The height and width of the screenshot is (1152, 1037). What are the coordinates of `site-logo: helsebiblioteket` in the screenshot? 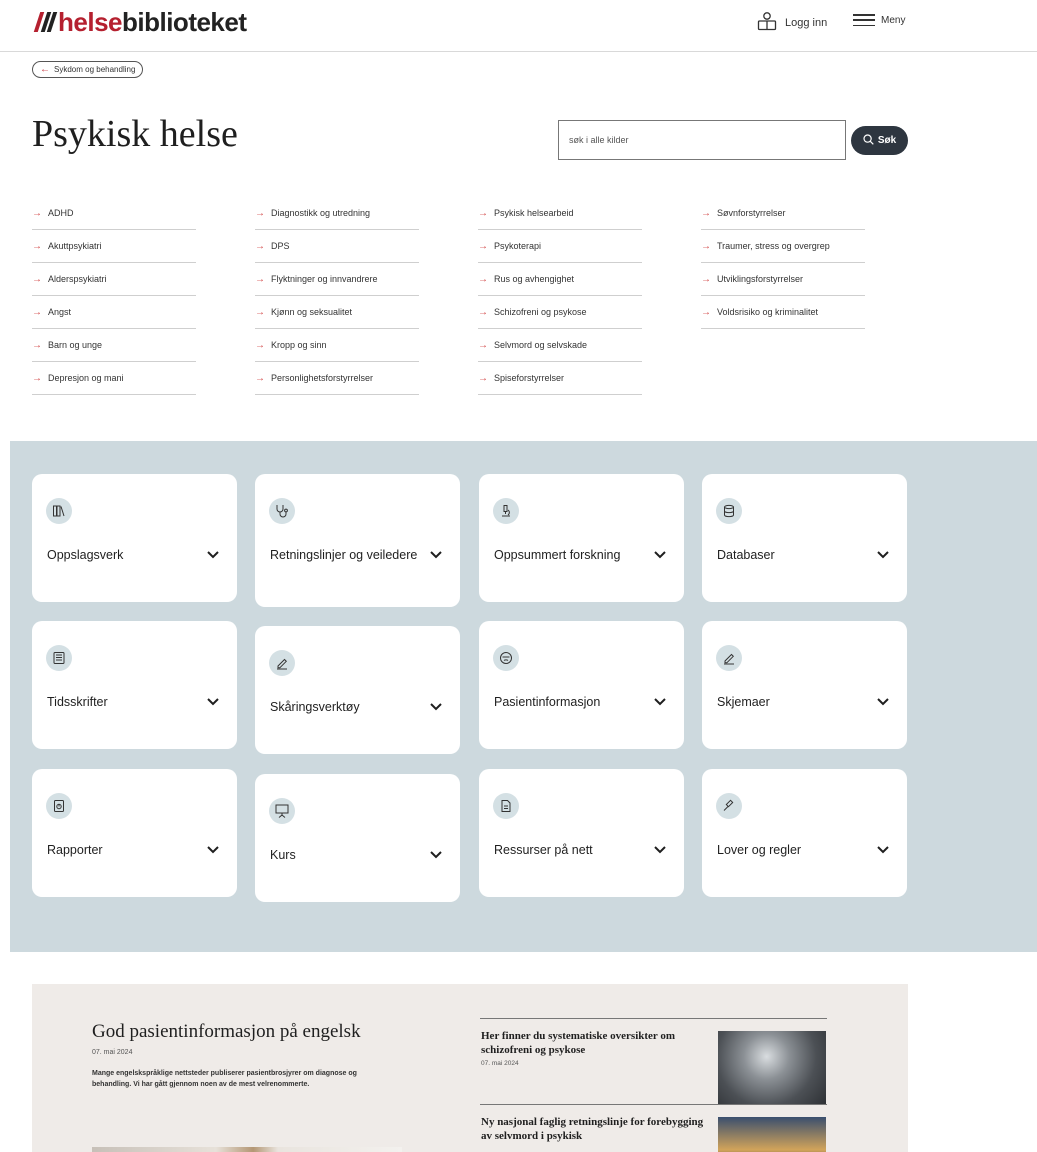 It's located at (140, 21).